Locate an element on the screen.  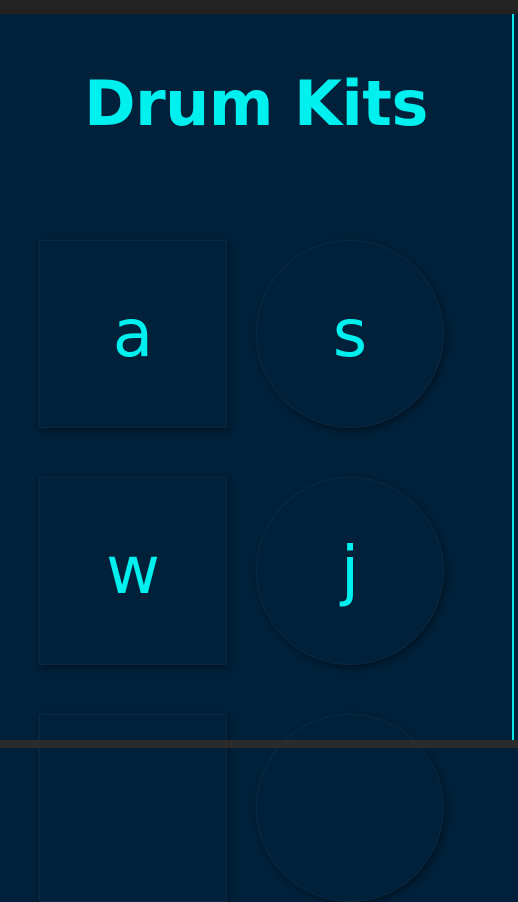
drum-pad-s: s is located at coordinates (350, 334).